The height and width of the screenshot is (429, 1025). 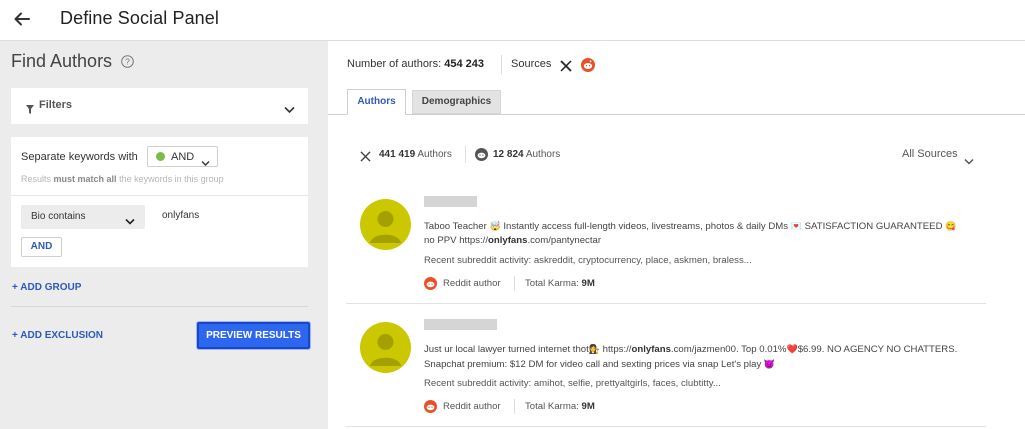 I want to click on bio-text: .com/pantynectar, so click(x=564, y=240).